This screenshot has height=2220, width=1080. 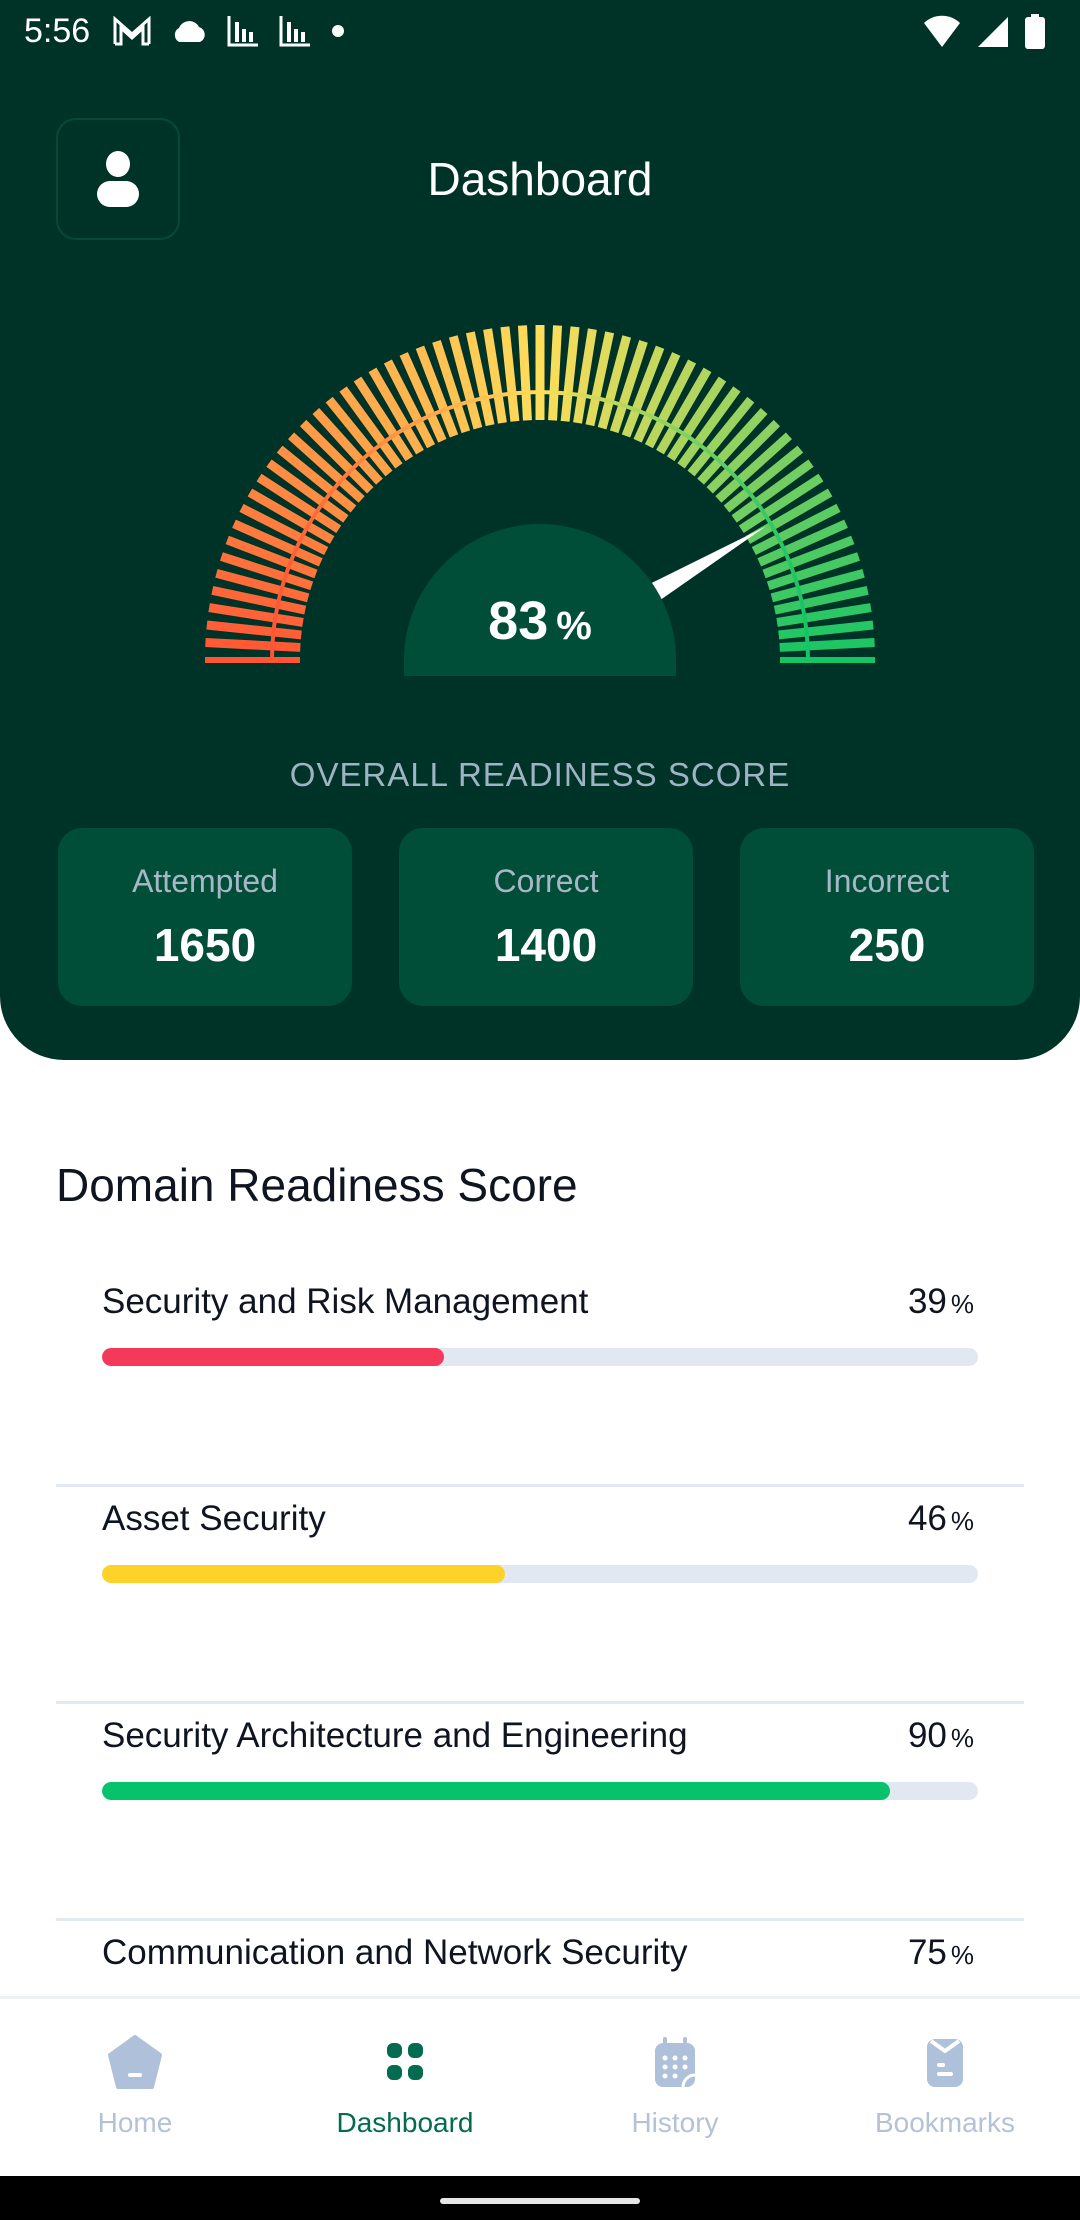 I want to click on stat-card-incorrect: Incorrect 250, so click(x=887, y=917).